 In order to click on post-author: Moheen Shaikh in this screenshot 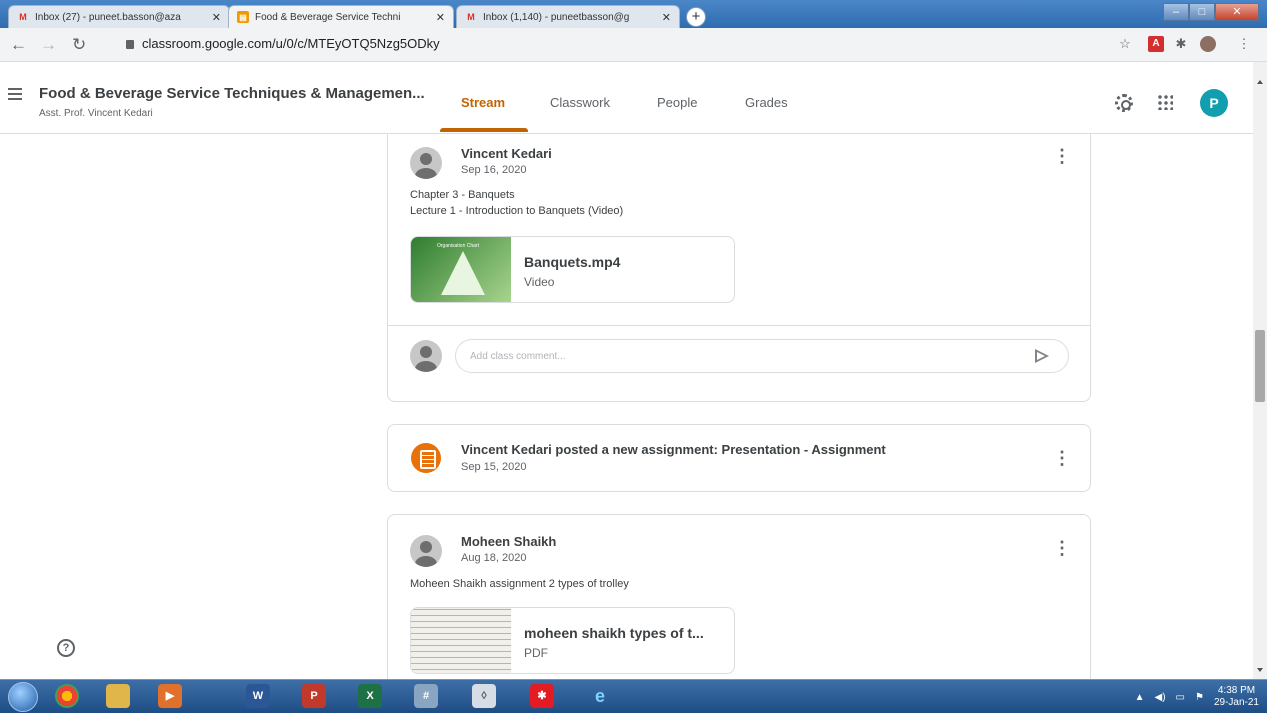, I will do `click(509, 541)`.